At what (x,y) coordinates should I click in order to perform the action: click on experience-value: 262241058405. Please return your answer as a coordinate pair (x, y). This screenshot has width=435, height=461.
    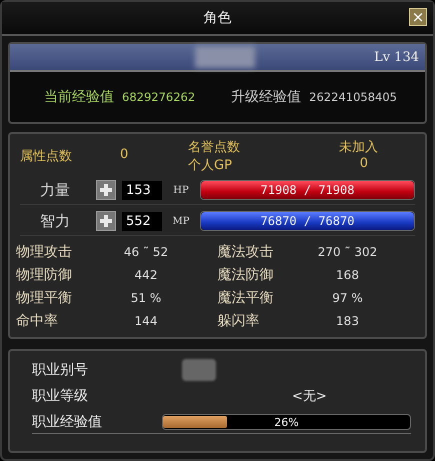
    Looking at the image, I should click on (353, 97).